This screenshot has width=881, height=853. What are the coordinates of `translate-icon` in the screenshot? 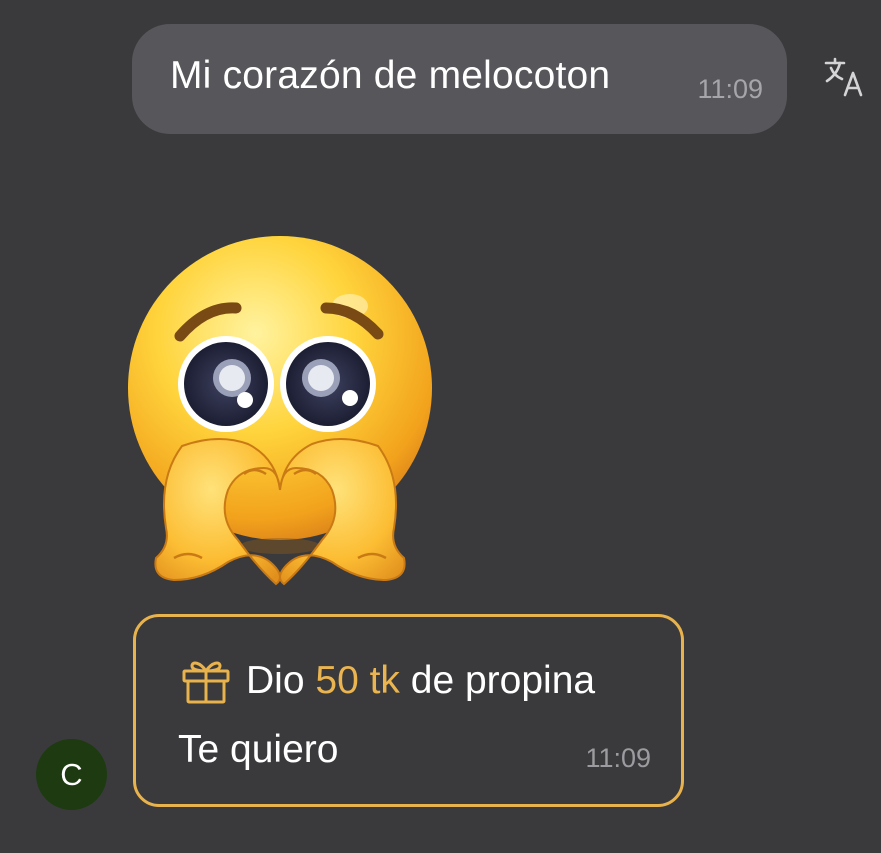 It's located at (843, 77).